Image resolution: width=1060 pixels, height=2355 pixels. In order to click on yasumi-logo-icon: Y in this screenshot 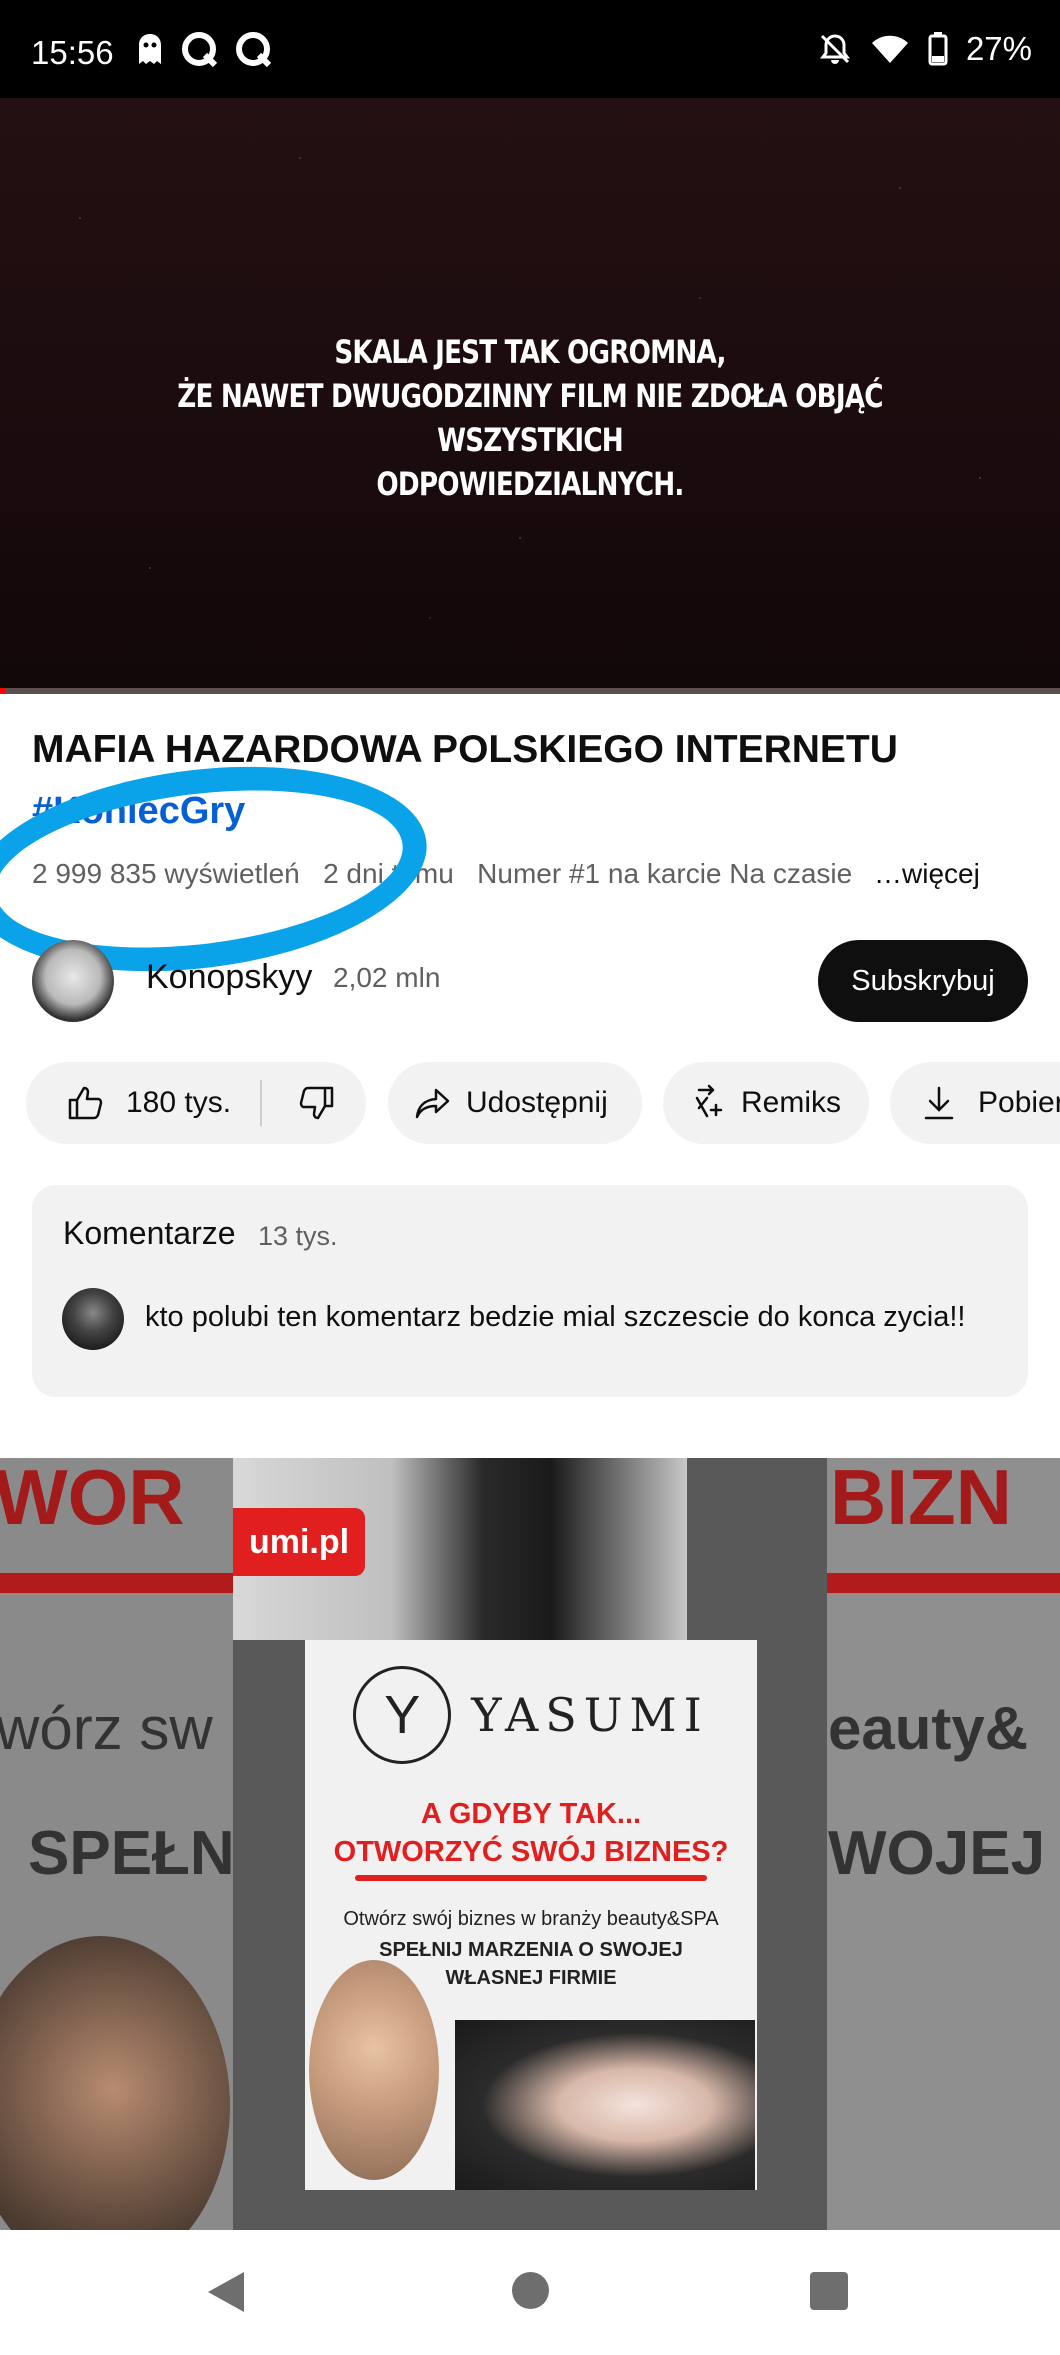, I will do `click(402, 1715)`.